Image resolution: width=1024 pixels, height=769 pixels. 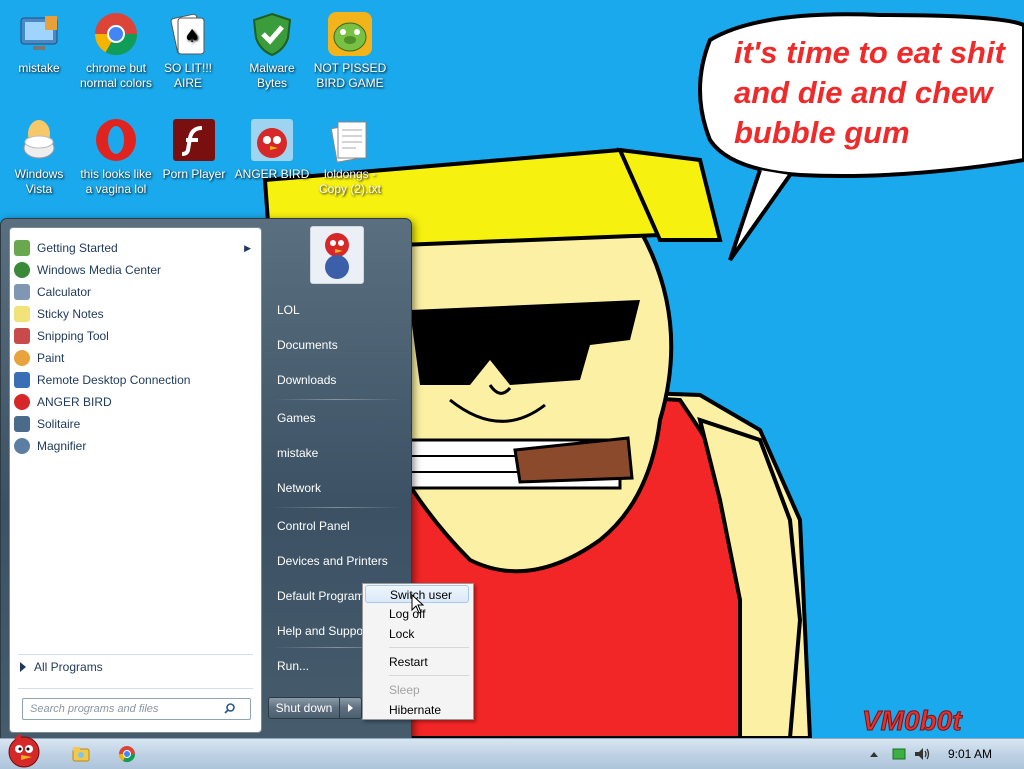 I want to click on flash-icon, so click(x=194, y=140).